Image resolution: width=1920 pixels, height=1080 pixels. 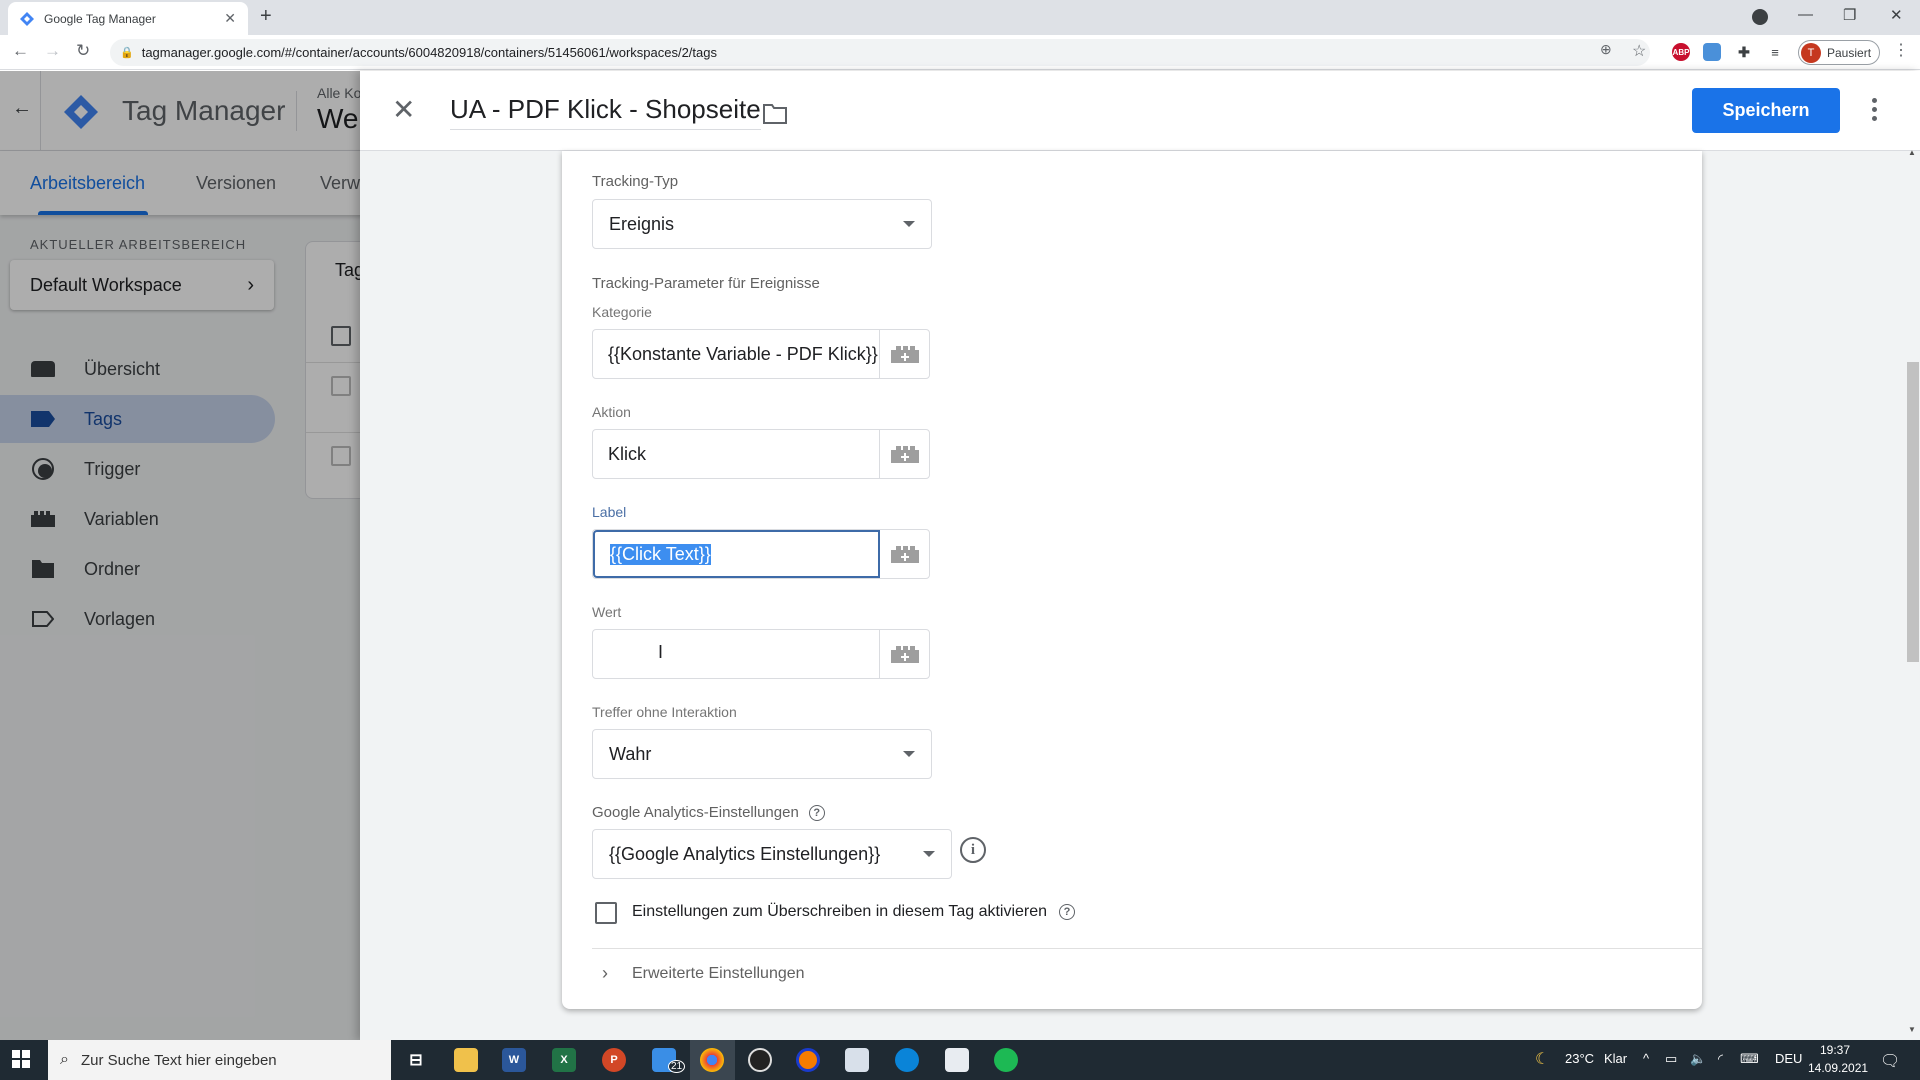 I want to click on weather-temp: 23°C, so click(x=1579, y=1058).